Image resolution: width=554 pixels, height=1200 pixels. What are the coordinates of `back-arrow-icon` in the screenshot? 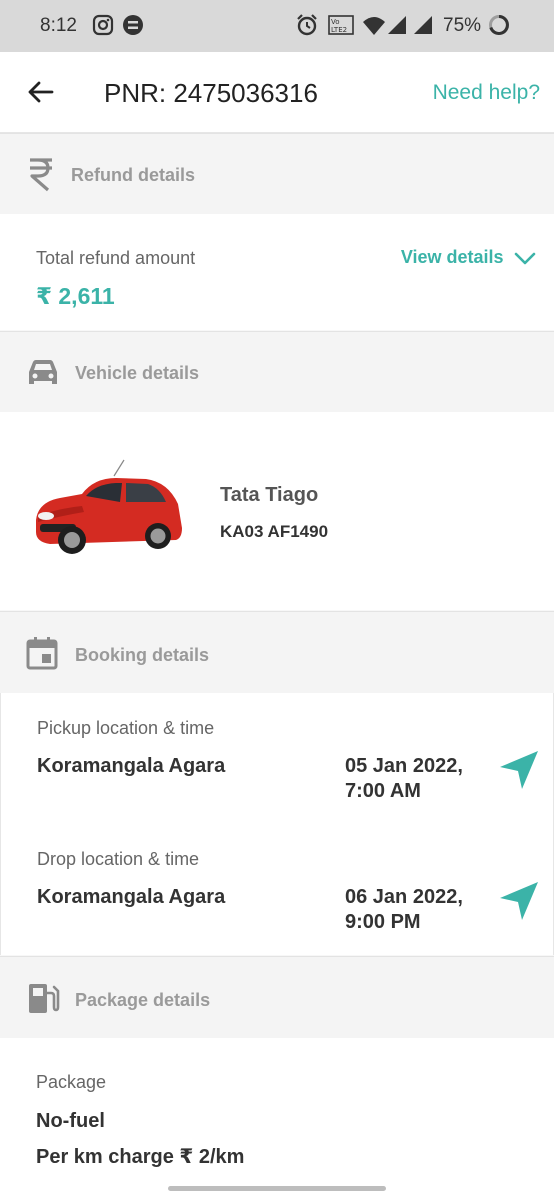 It's located at (40, 92).